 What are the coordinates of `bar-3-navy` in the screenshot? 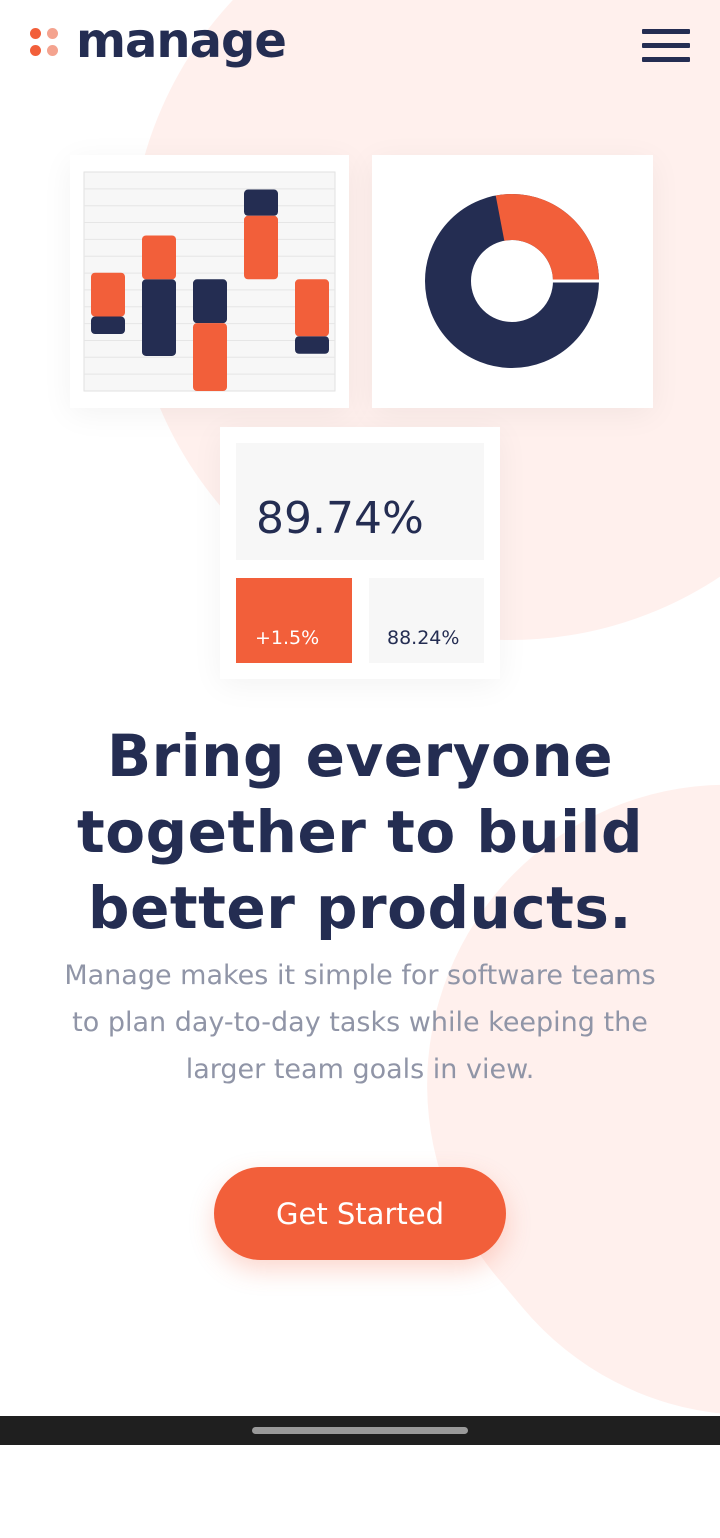 It's located at (210, 301).